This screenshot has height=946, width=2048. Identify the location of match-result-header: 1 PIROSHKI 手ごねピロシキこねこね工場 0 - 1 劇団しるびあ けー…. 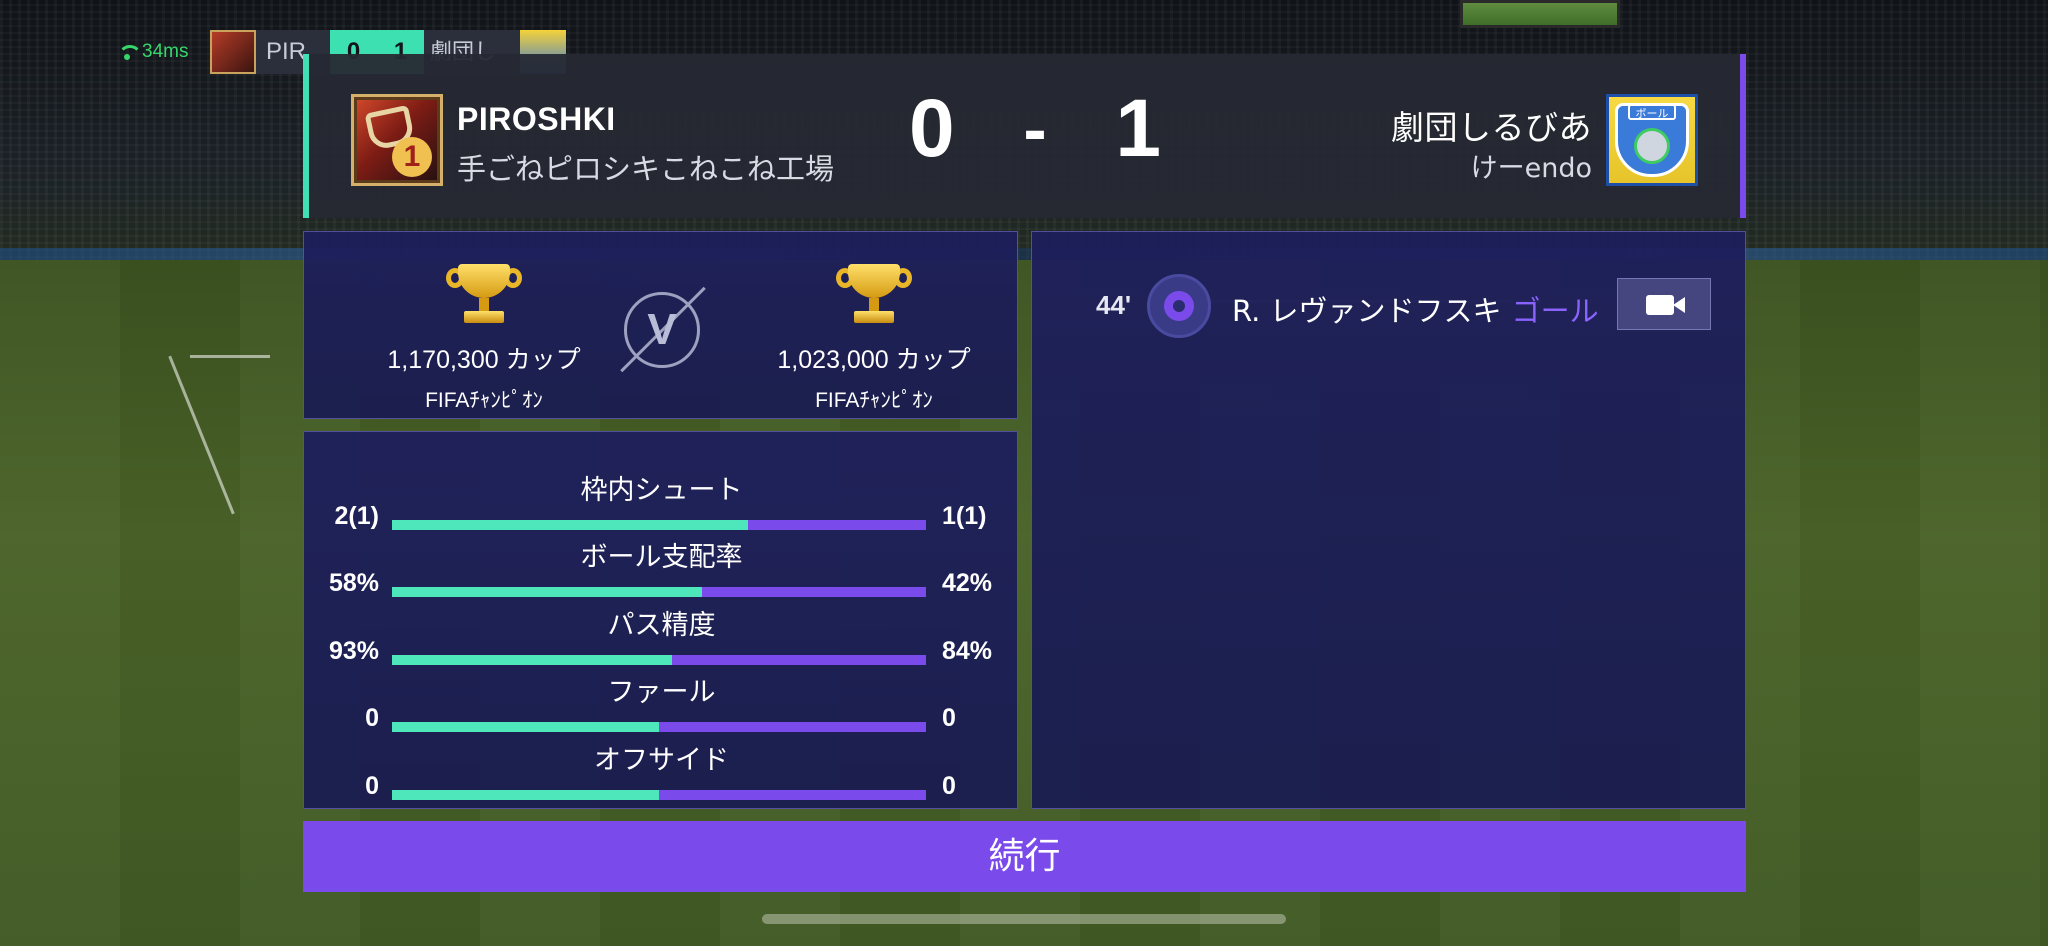
(1024, 136).